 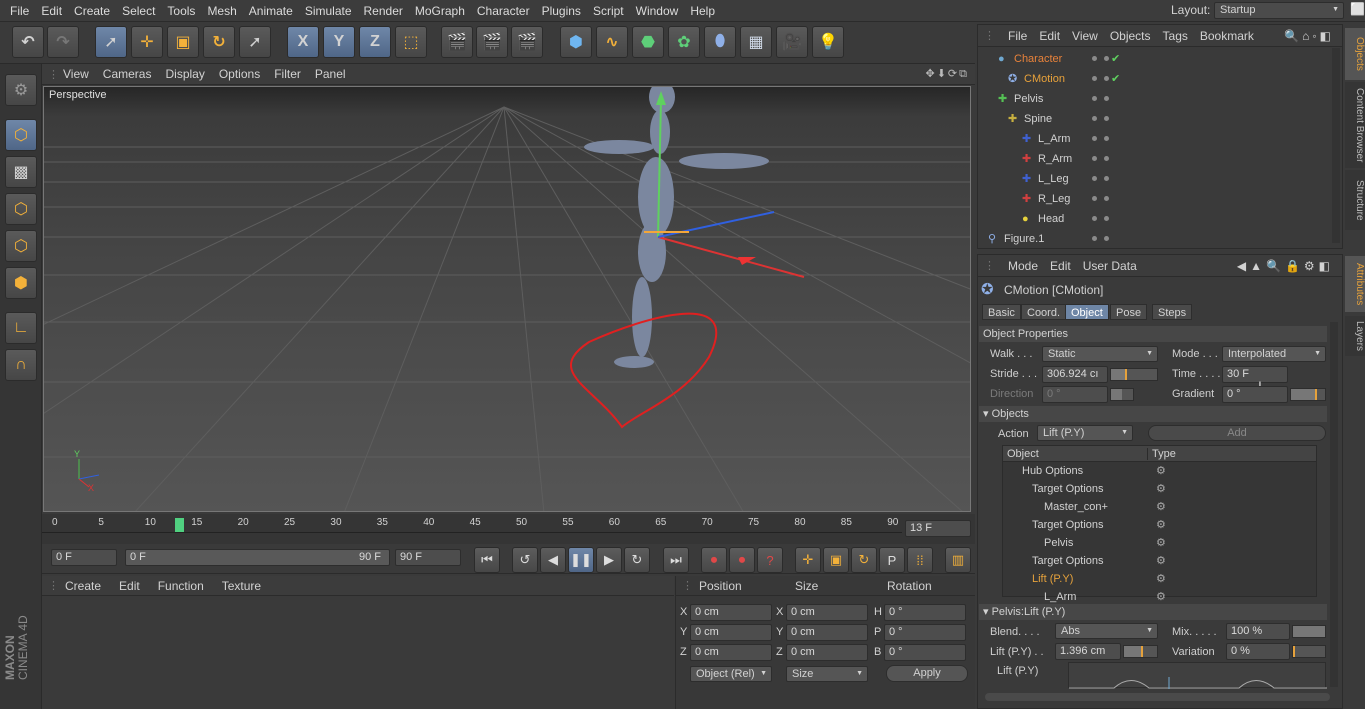 I want to click on keyframe-selection-icon: ?, so click(x=770, y=560).